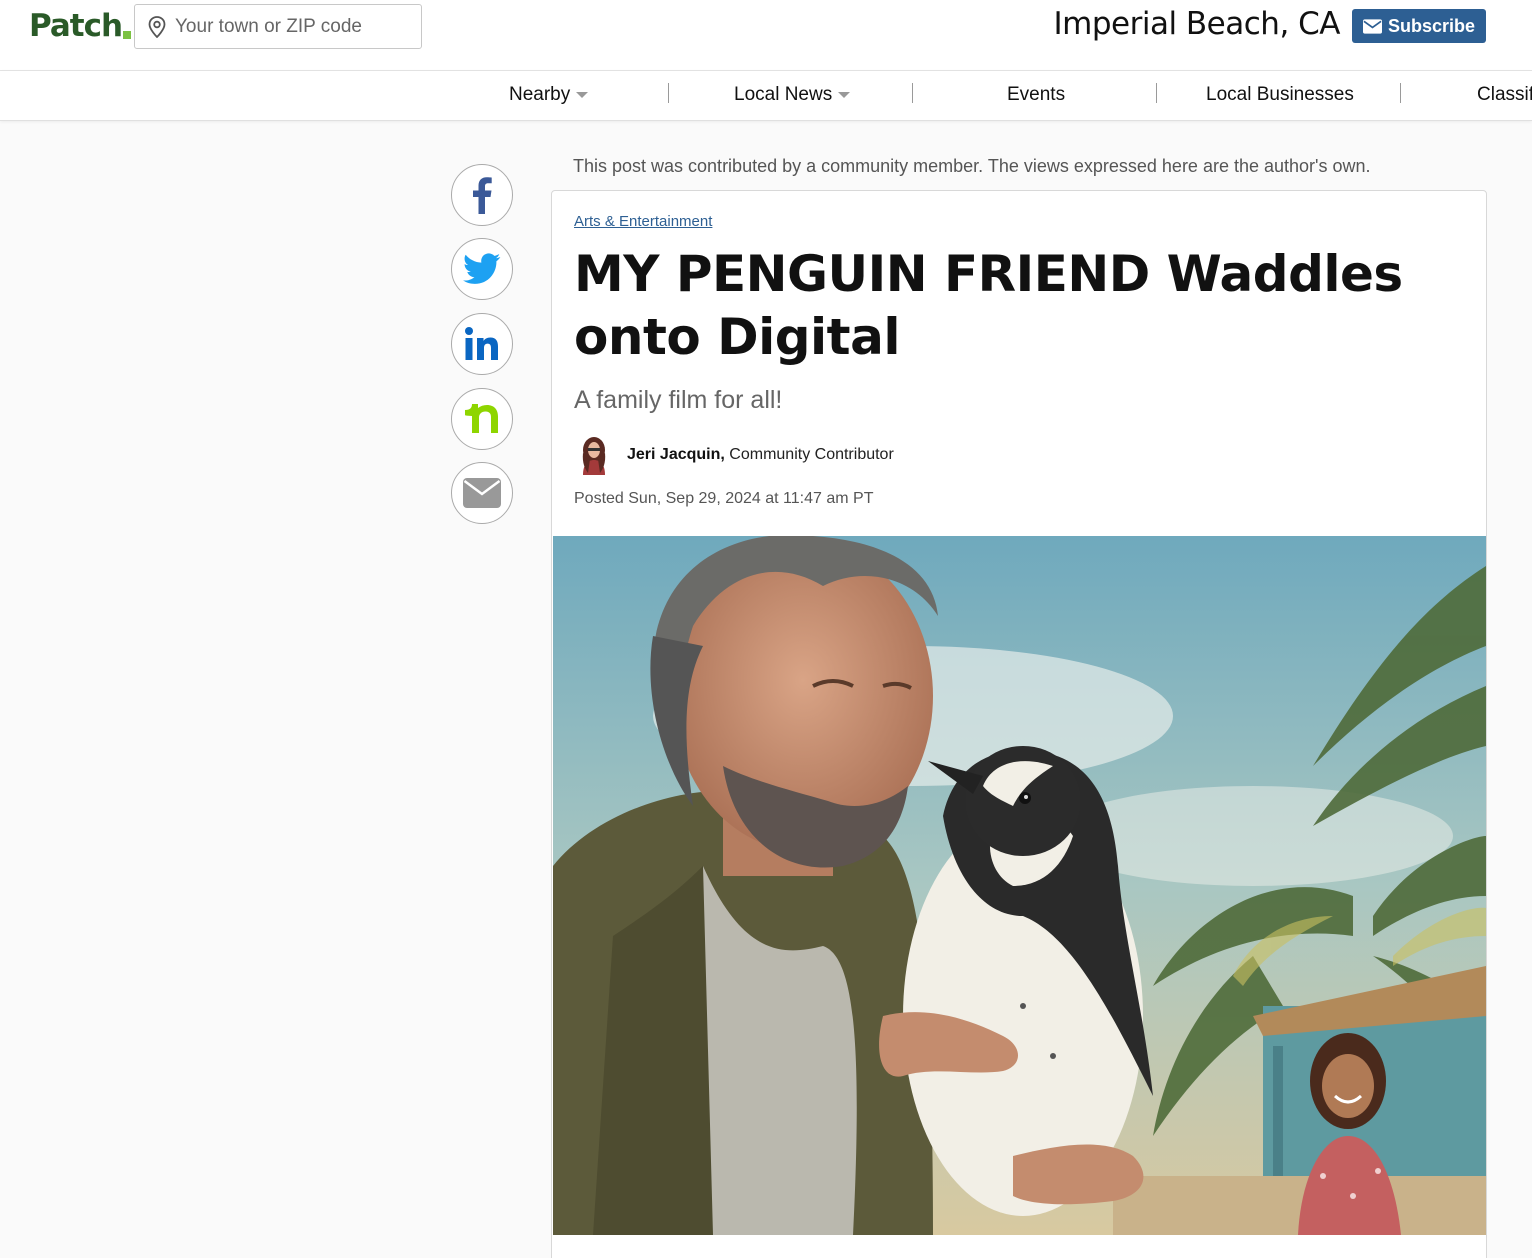  I want to click on nav-item-classifieds: Classif, so click(1504, 95).